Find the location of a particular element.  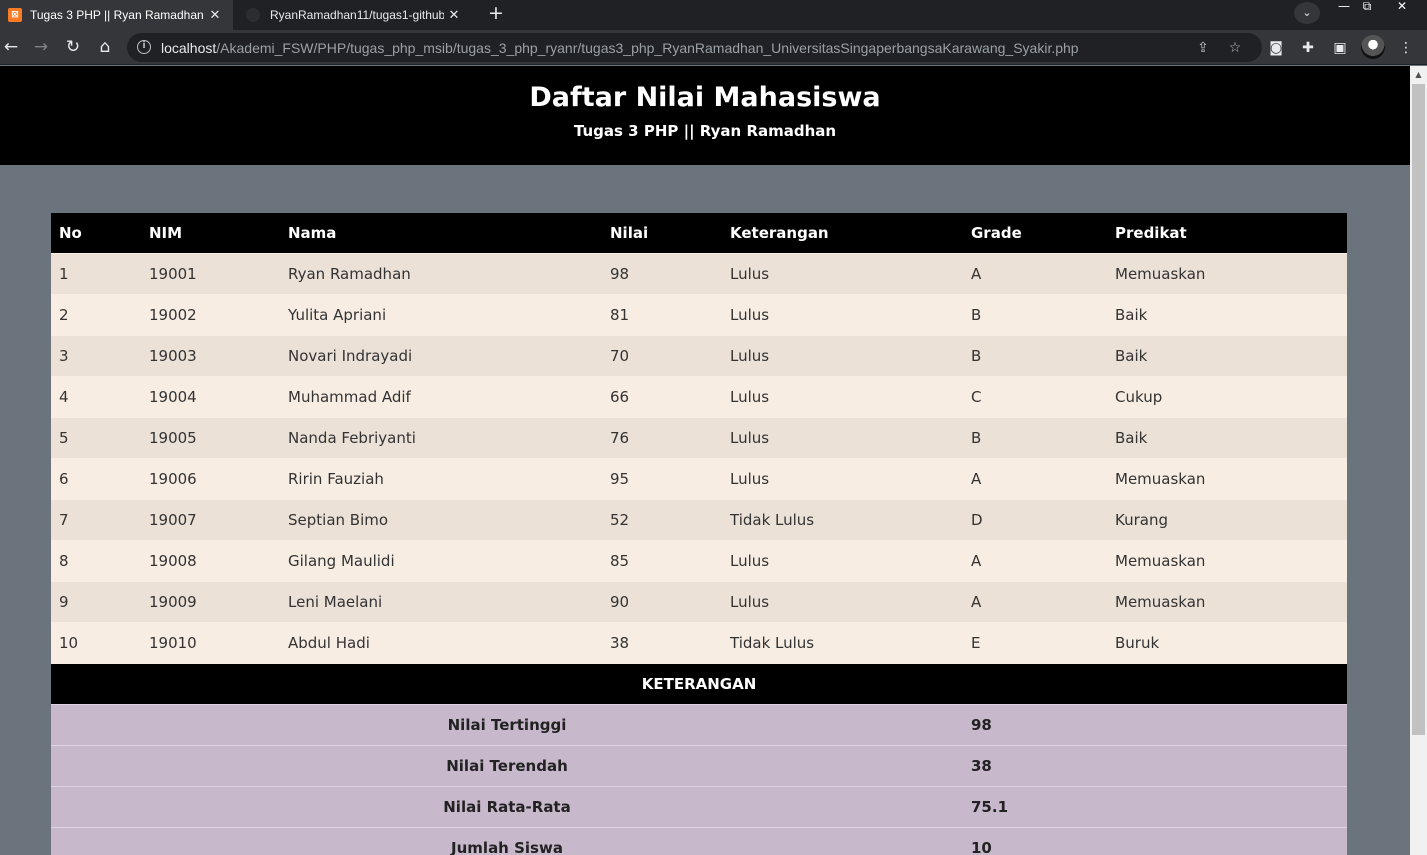

cell-predikat: Kurang is located at coordinates (1227, 519).